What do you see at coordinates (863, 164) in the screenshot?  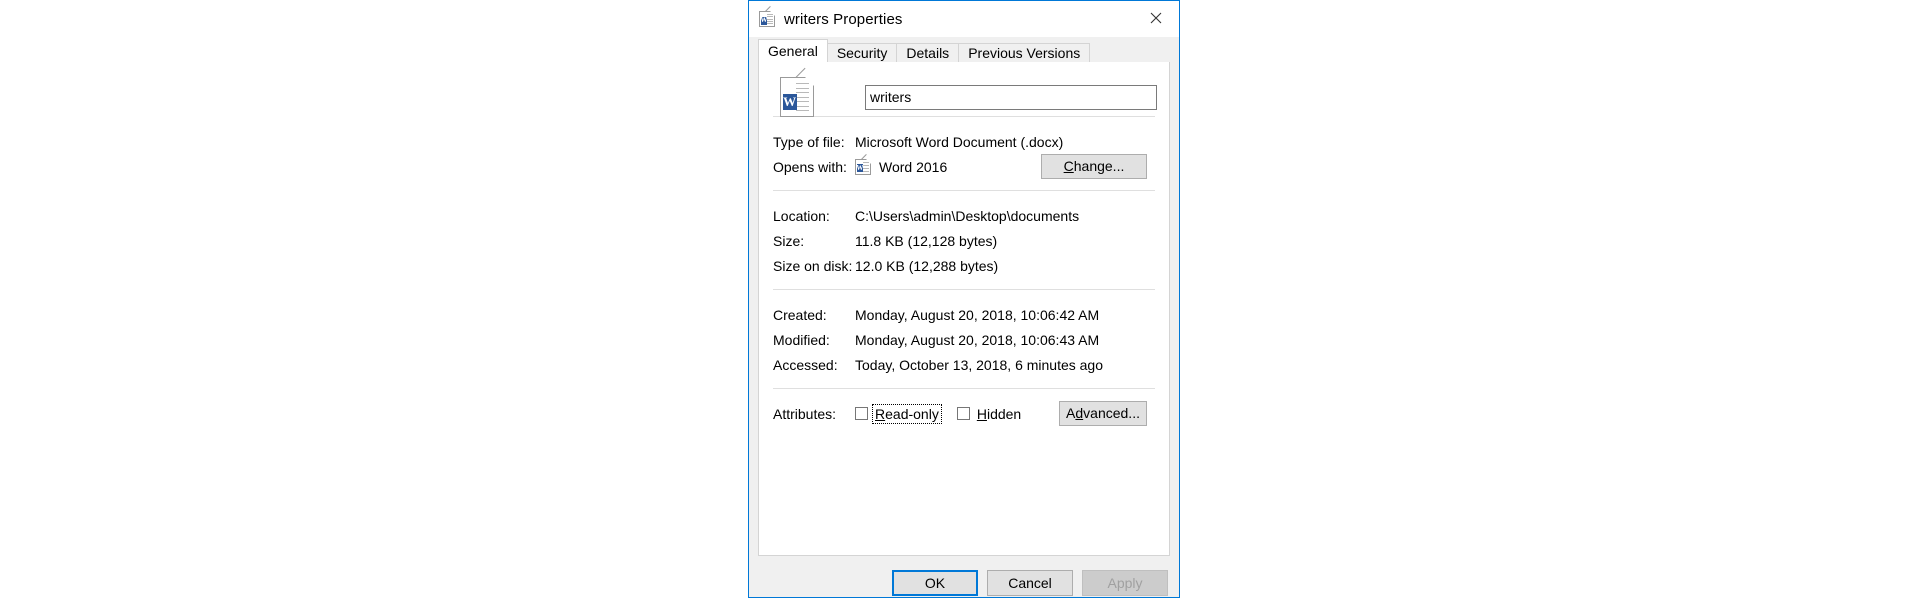 I see `word-app-icon: W` at bounding box center [863, 164].